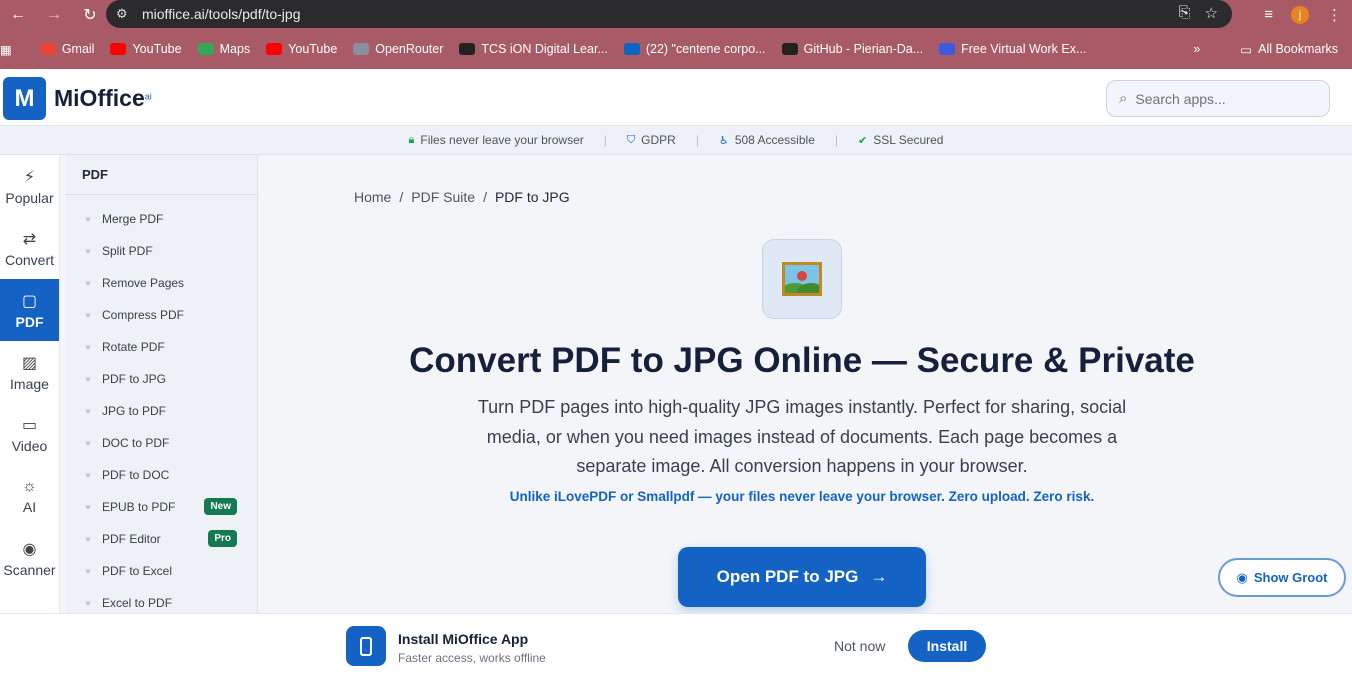 The height and width of the screenshot is (681, 1352). Describe the element at coordinates (29, 177) in the screenshot. I see `popular-icon: ⚡` at that location.